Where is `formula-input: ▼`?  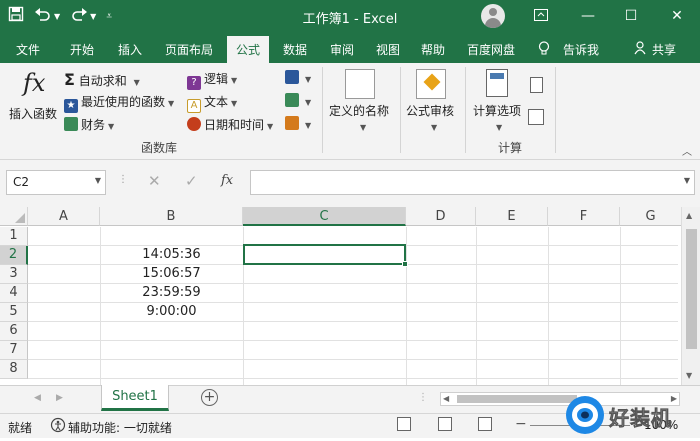
formula-input: ▼ is located at coordinates (472, 182).